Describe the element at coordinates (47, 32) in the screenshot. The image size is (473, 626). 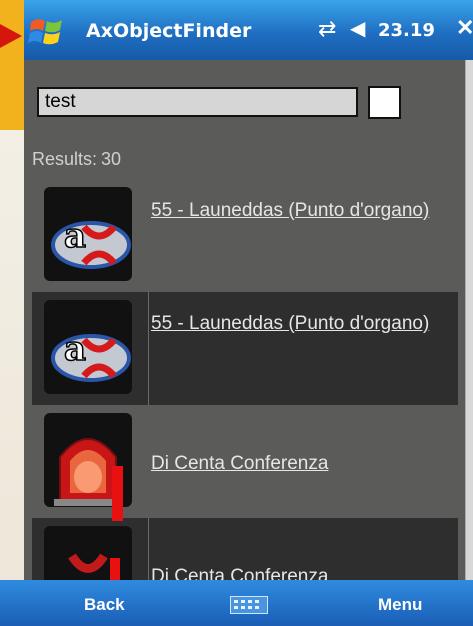
I see `windows-start-icon` at that location.